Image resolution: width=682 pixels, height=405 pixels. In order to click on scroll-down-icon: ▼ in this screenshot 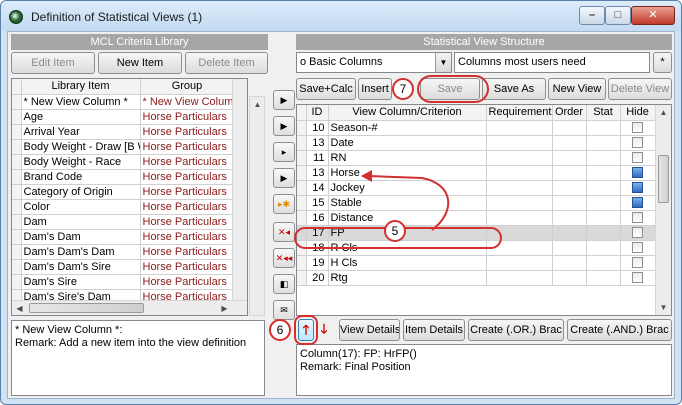, I will do `click(663, 307)`.